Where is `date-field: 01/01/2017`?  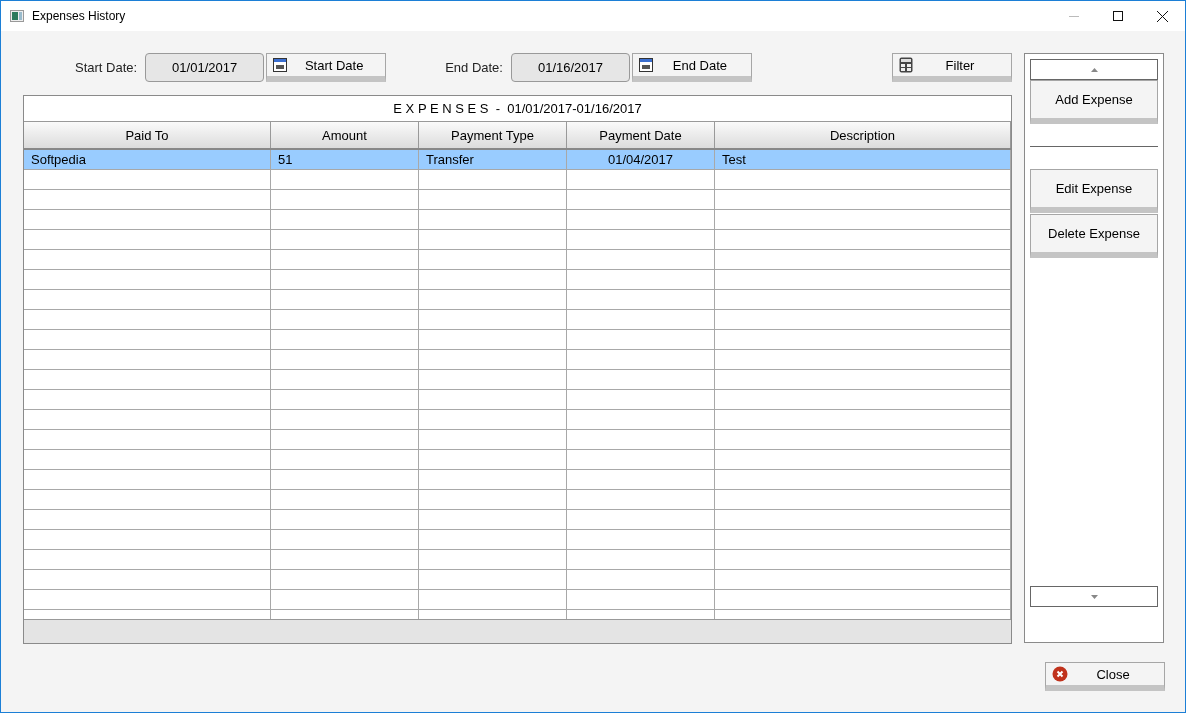
date-field: 01/01/2017 is located at coordinates (205, 67).